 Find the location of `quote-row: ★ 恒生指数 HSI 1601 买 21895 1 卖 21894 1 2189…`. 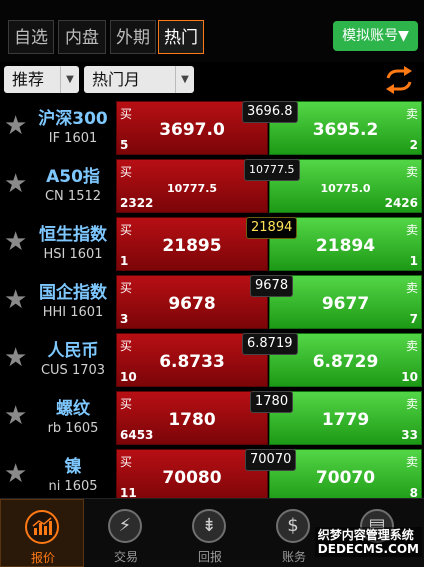

quote-row: ★ 恒生指数 HSI 1601 买 21895 1 卖 21894 1 2189… is located at coordinates (212, 244).